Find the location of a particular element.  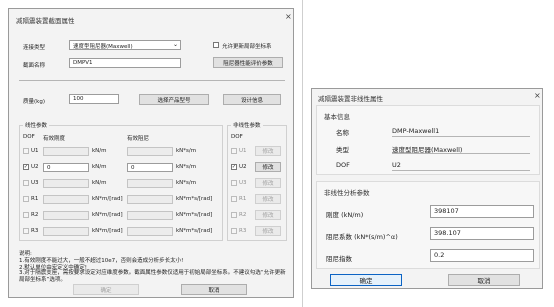

damper-eval-button: 阻尼器性能评价参数 is located at coordinates (248, 62).